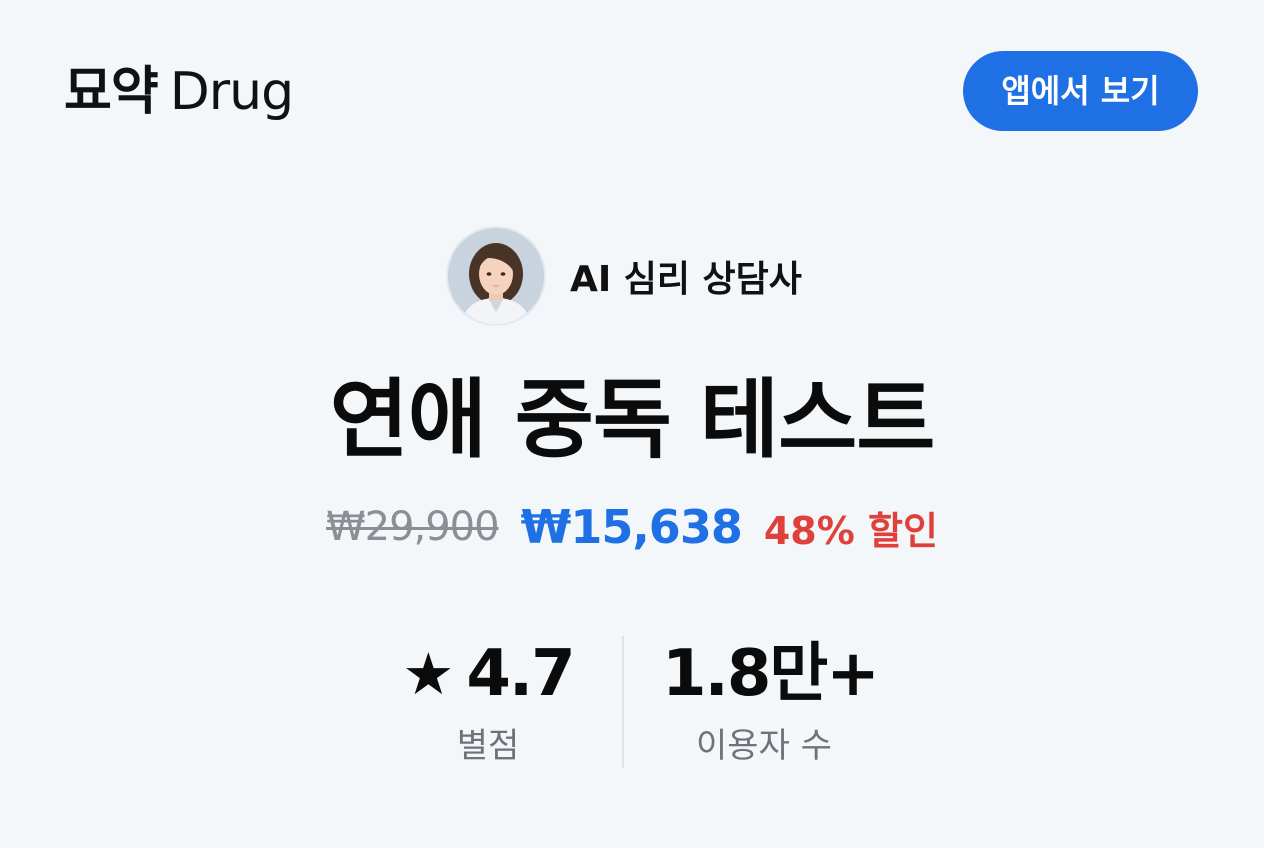 The width and height of the screenshot is (1264, 848). I want to click on logo: 묘약 Drug, so click(179, 92).